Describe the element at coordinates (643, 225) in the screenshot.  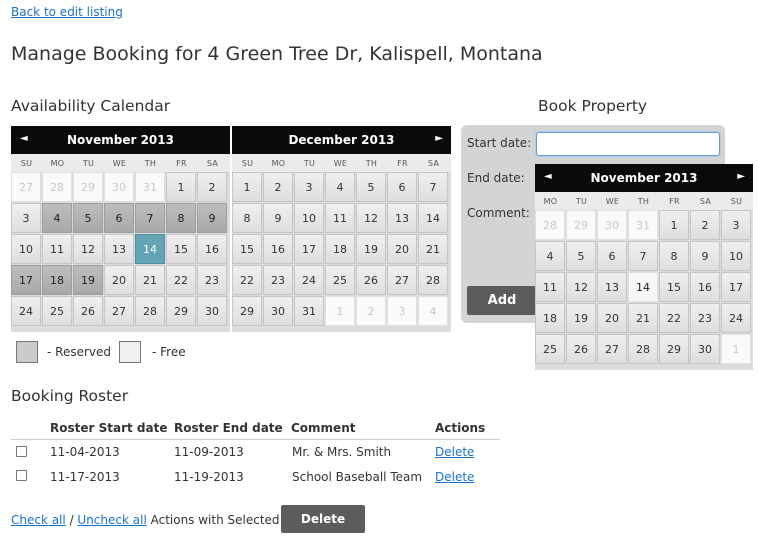
I see `calendar-day-other-month: 31` at that location.